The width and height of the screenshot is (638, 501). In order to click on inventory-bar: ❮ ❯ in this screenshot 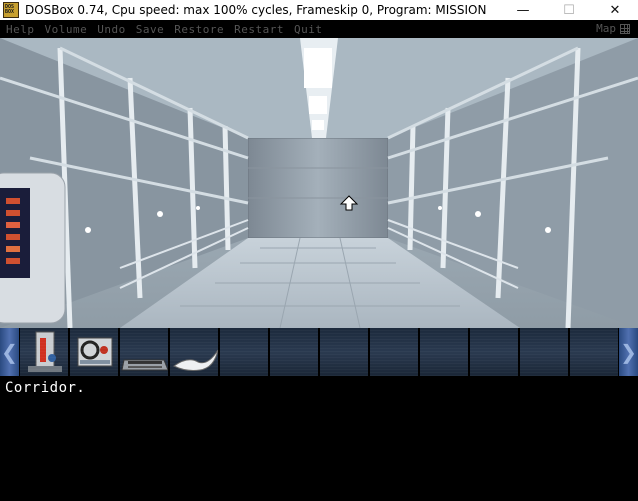, I will do `click(319, 352)`.